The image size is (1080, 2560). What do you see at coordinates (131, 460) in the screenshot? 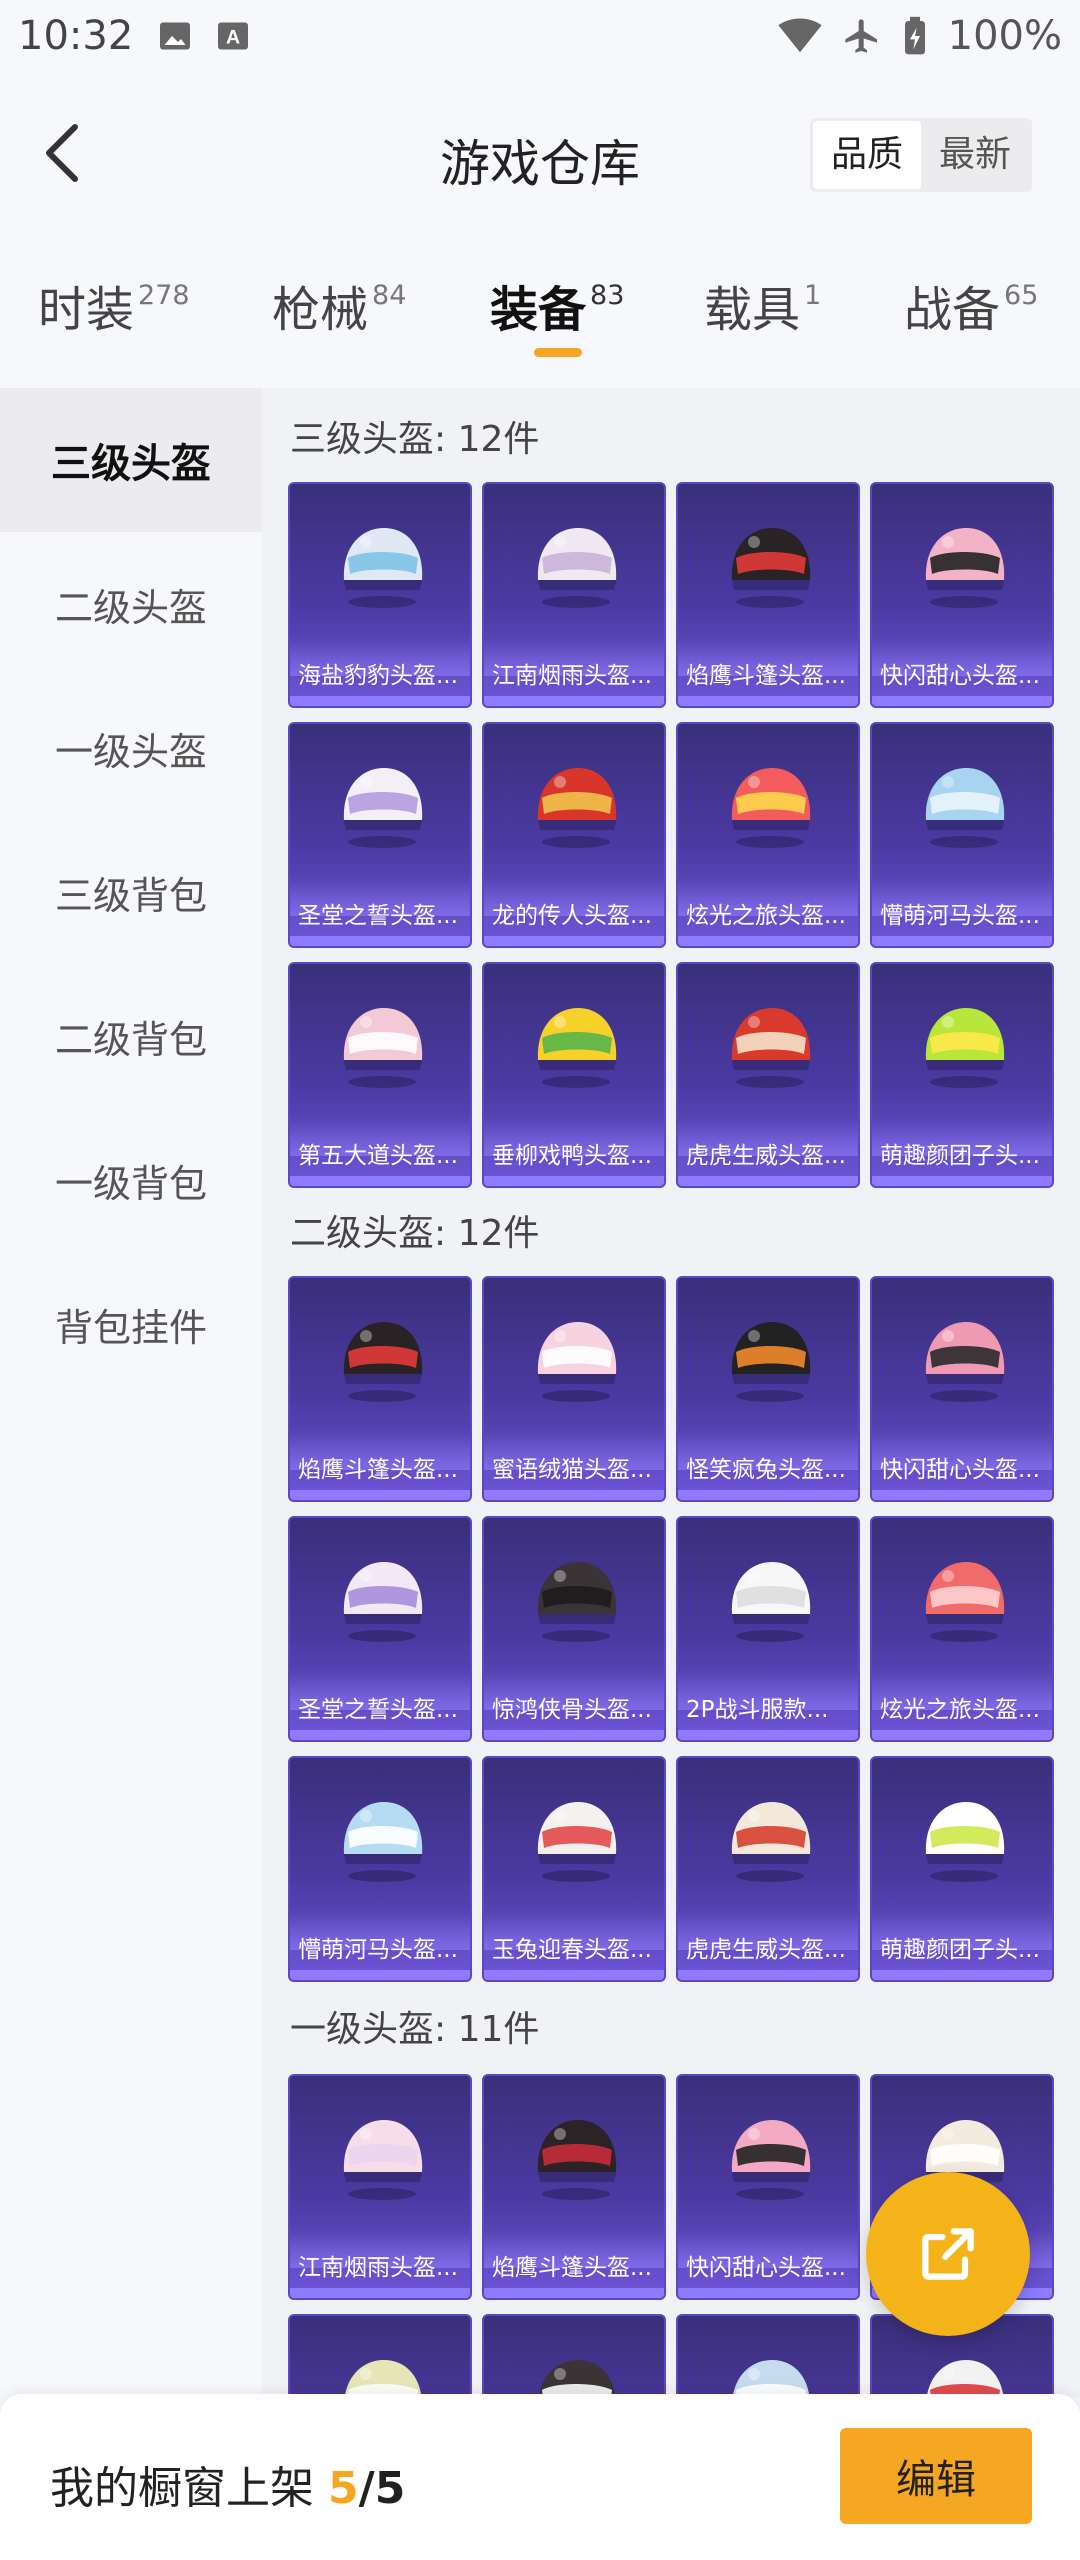
I see `sidebar-item-level3-helmet: 三级头盔` at bounding box center [131, 460].